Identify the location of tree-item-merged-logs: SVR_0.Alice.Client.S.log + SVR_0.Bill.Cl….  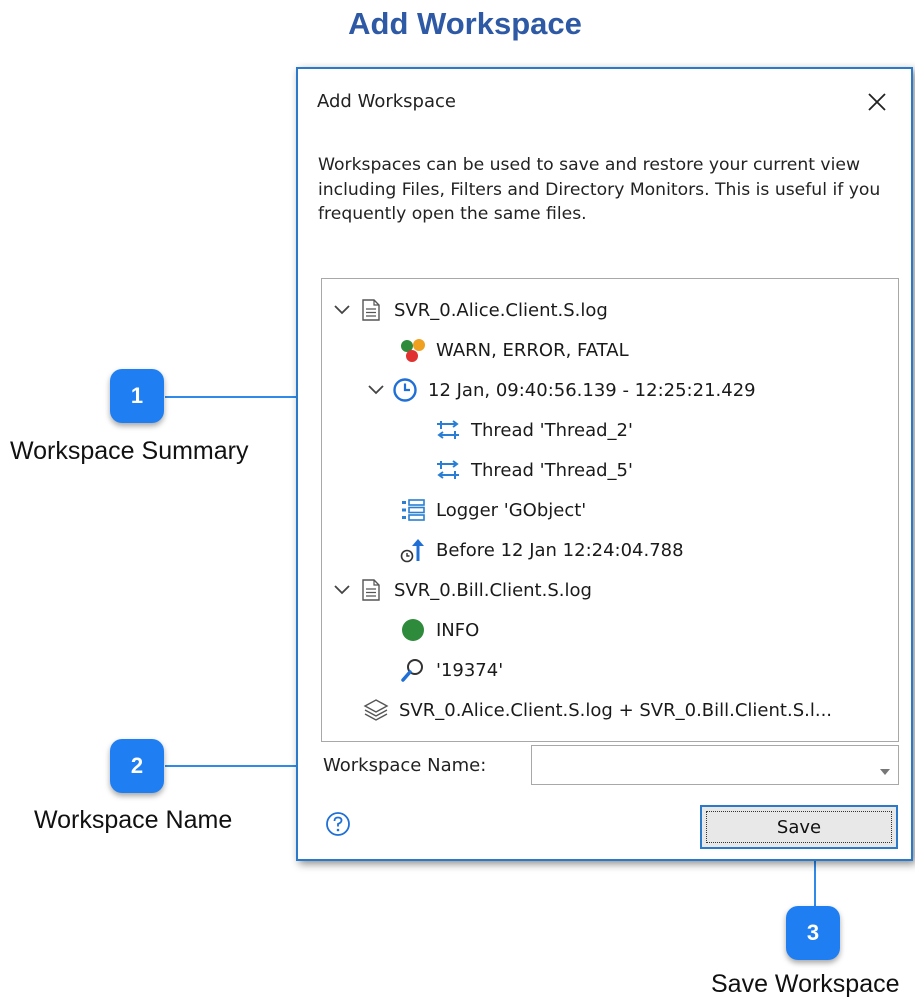
(597, 710).